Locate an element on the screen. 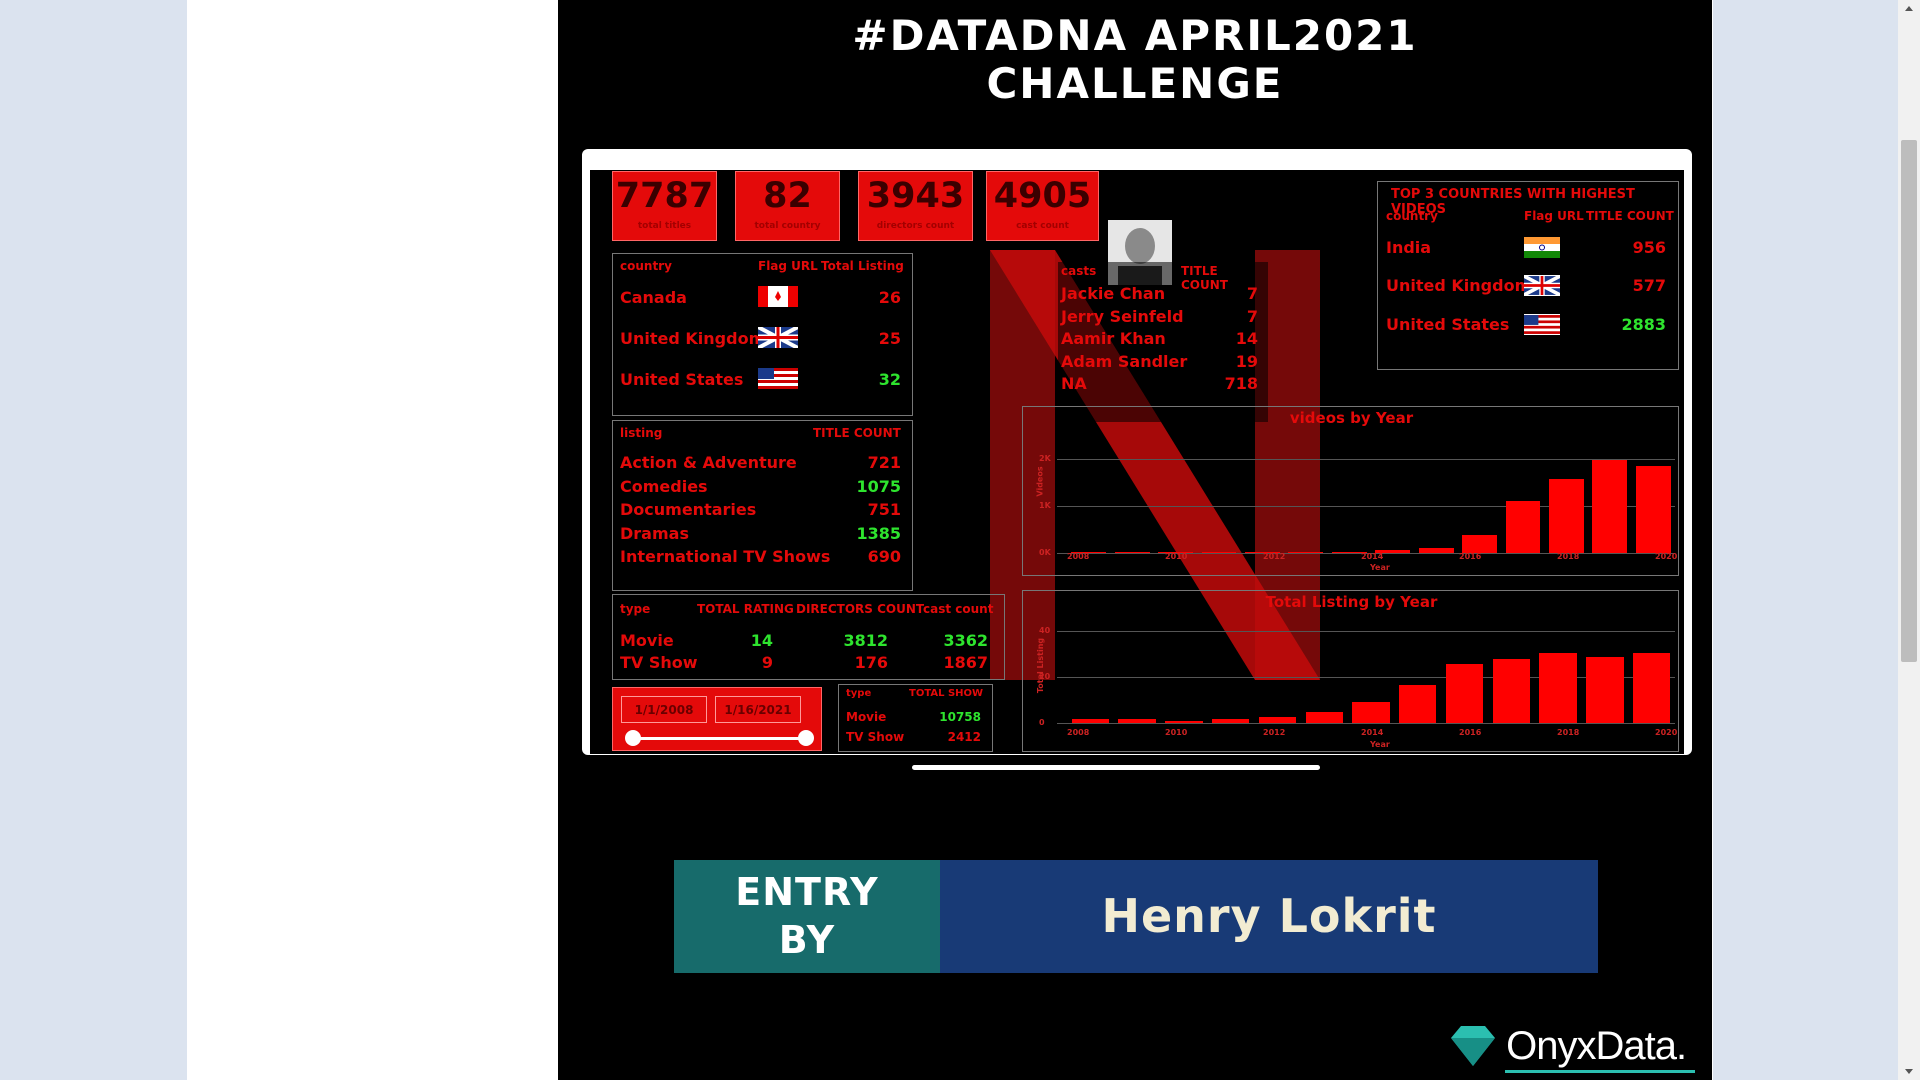 The height and width of the screenshot is (1080, 1920). column-header: type is located at coordinates (859, 693).